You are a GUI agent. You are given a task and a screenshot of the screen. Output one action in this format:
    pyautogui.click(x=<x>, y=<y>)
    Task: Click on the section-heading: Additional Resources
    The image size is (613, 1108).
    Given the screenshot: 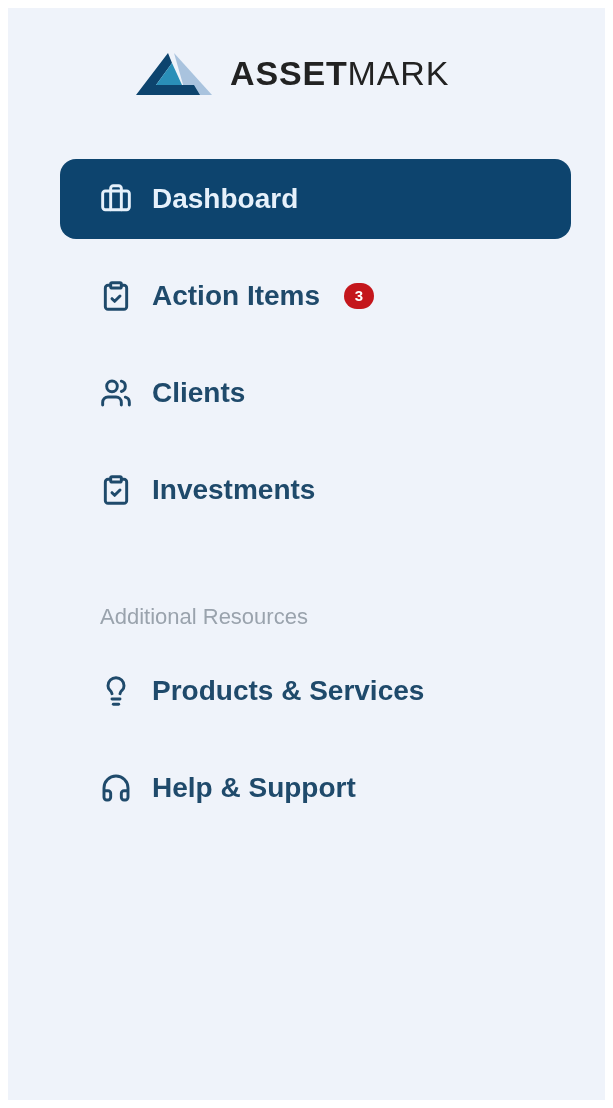 What is the action you would take?
    pyautogui.click(x=204, y=617)
    